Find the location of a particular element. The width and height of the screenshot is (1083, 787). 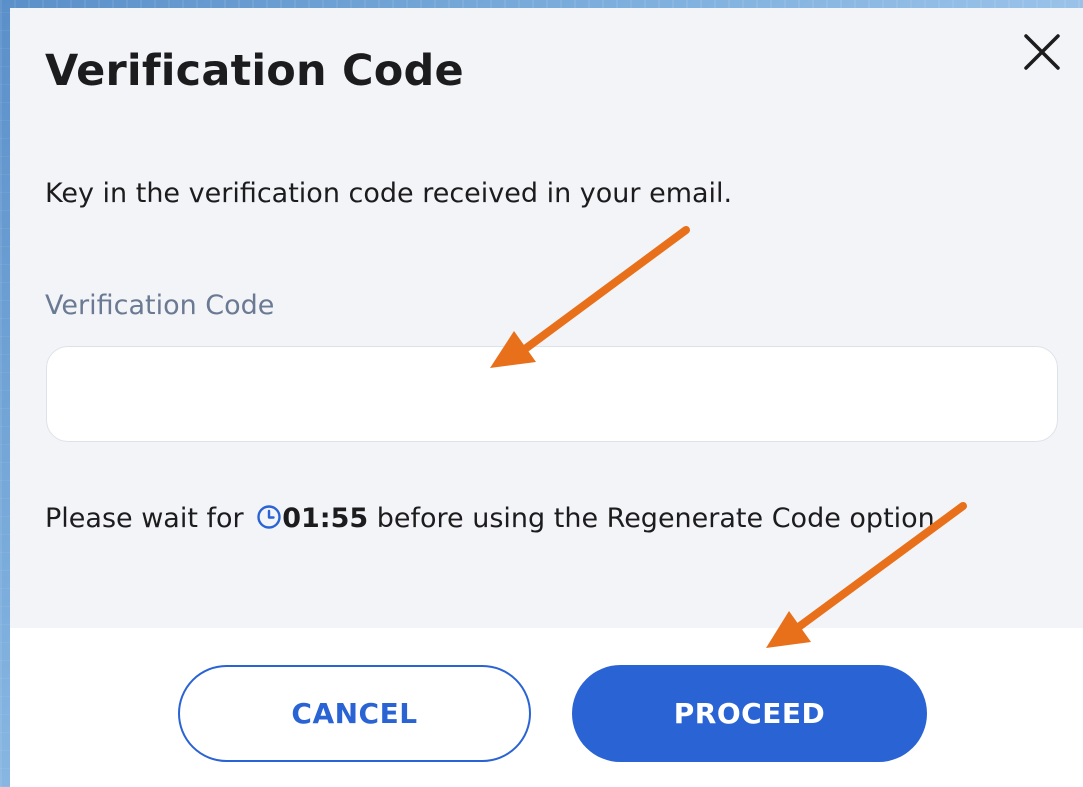

close-button is located at coordinates (1042, 52).